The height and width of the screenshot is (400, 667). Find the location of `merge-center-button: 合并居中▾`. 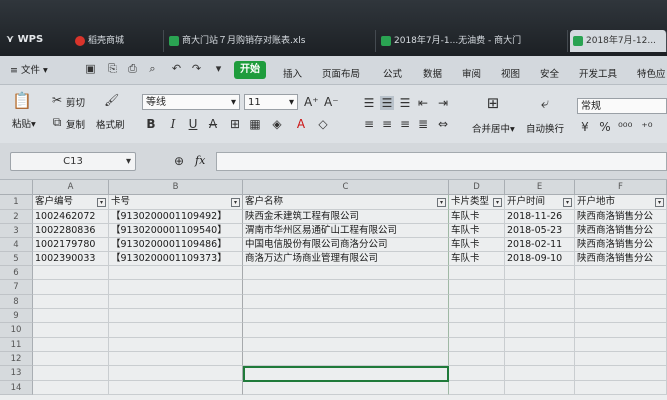

merge-center-button: 合并居中▾ is located at coordinates (493, 128).